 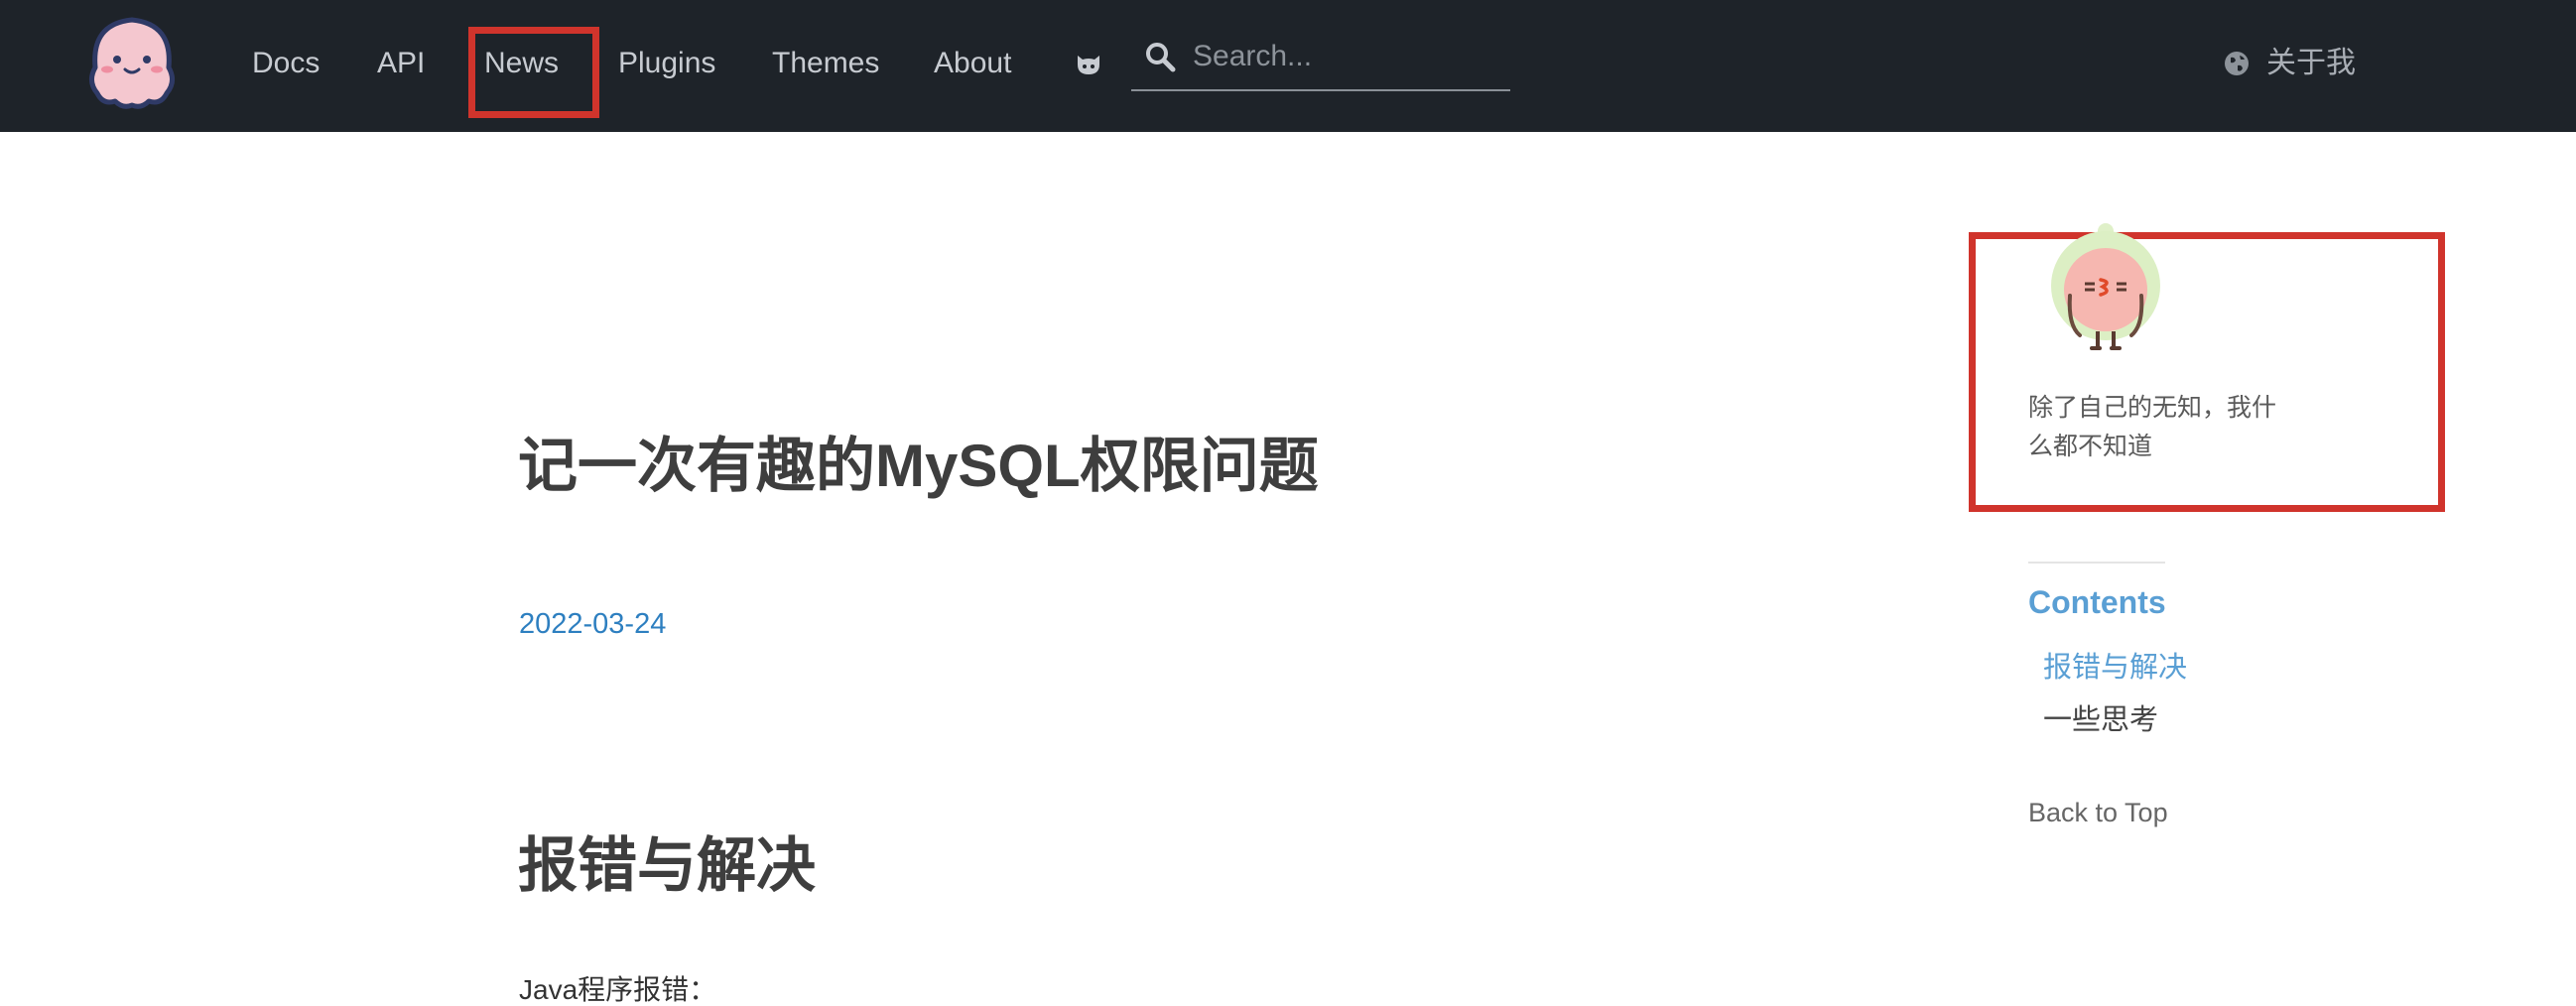 I want to click on search-input, so click(x=1347, y=57).